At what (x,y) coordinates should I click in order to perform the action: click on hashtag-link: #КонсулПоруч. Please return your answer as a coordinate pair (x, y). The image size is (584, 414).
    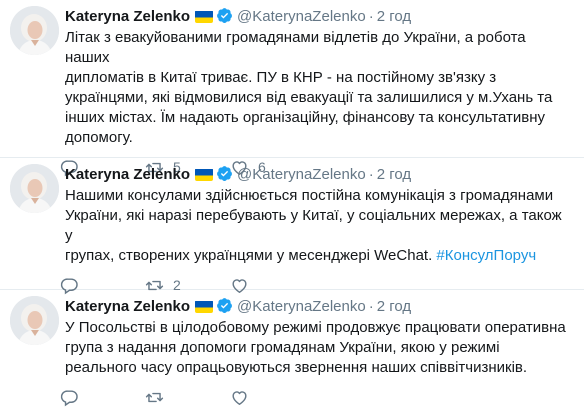
    Looking at the image, I should click on (486, 255).